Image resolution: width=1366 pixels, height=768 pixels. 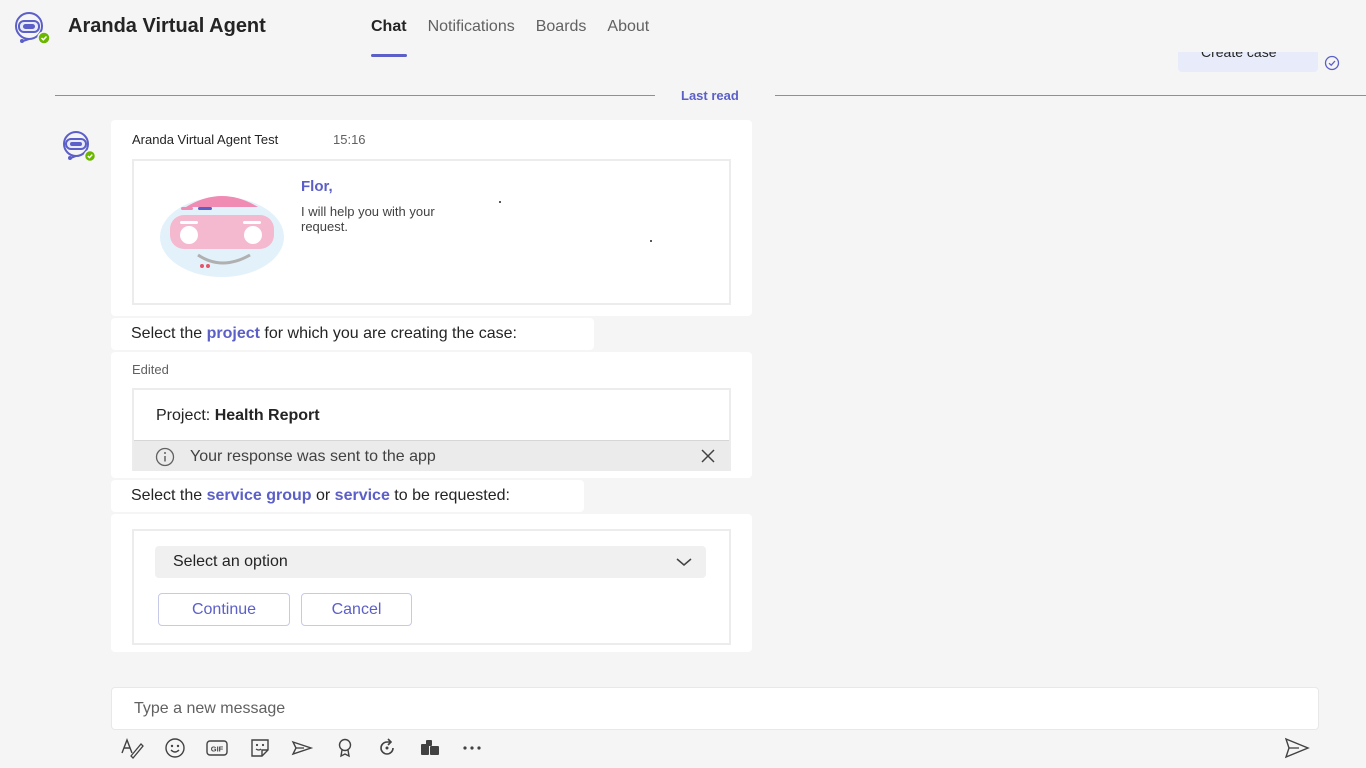 I want to click on dropdown-placeholder: Select an option, so click(x=230, y=561).